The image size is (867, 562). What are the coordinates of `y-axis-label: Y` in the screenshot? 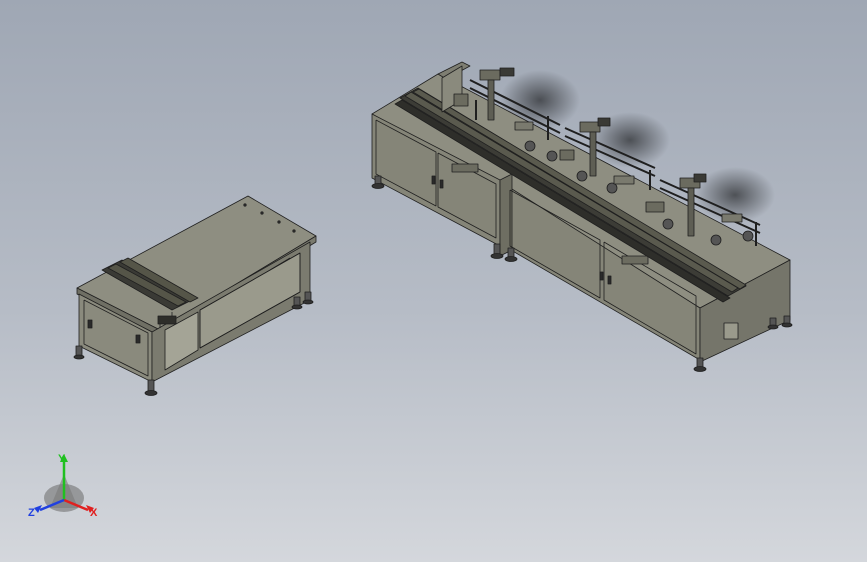 It's located at (62, 459).